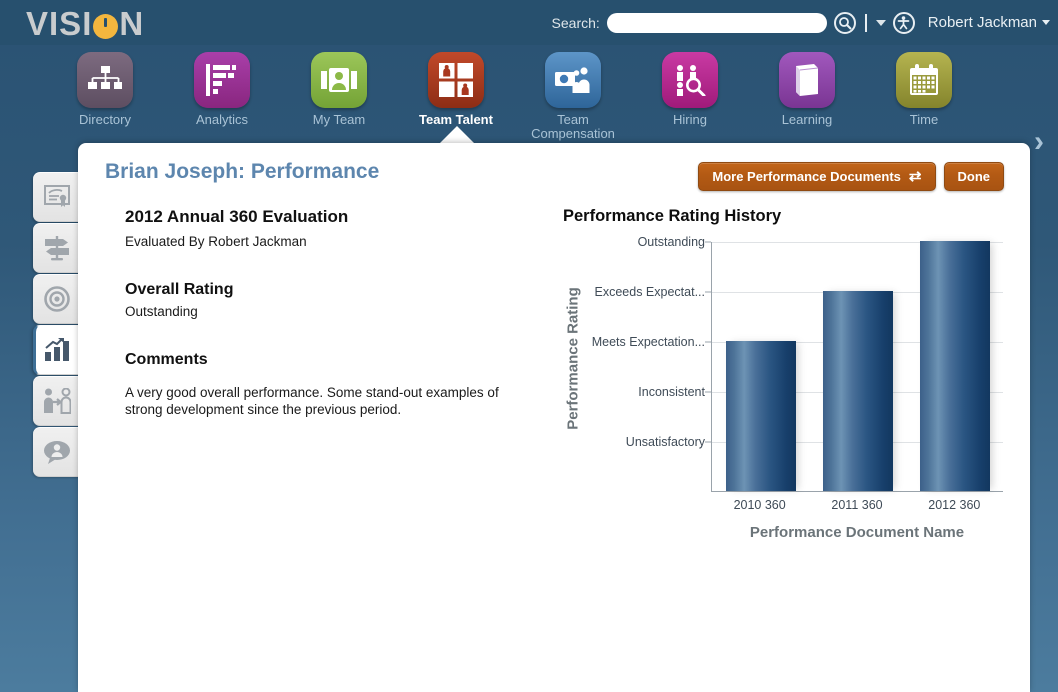  I want to click on done-button: Done, so click(973, 176).